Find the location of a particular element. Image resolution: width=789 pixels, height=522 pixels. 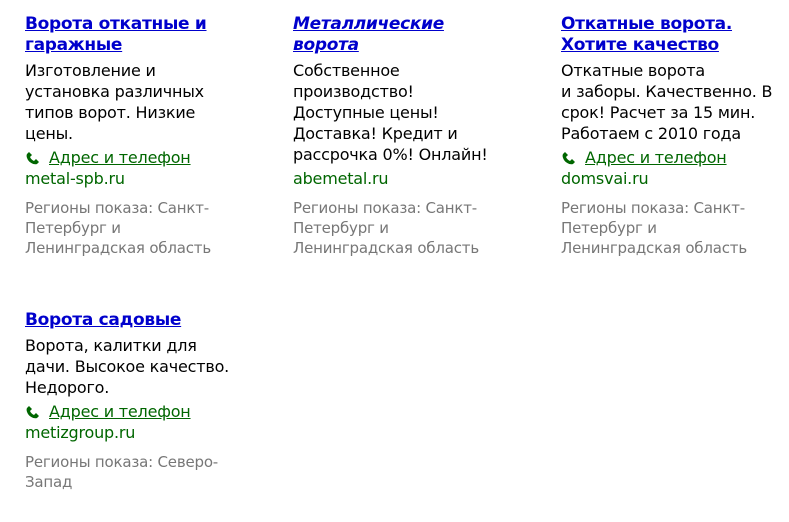

ad-domain-link: metal-spb.ru is located at coordinates (135, 178).